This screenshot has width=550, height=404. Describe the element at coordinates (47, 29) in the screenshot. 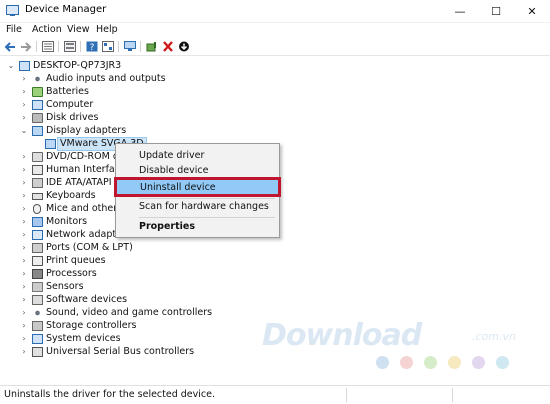

I see `menu-action: Action` at that location.